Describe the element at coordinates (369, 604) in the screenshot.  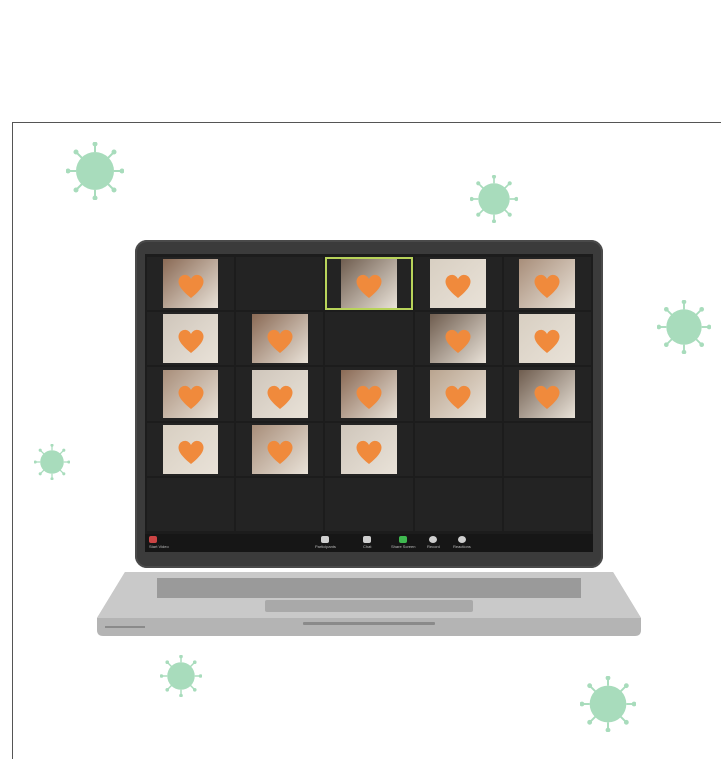
I see `laptop-keyboard-base` at that location.